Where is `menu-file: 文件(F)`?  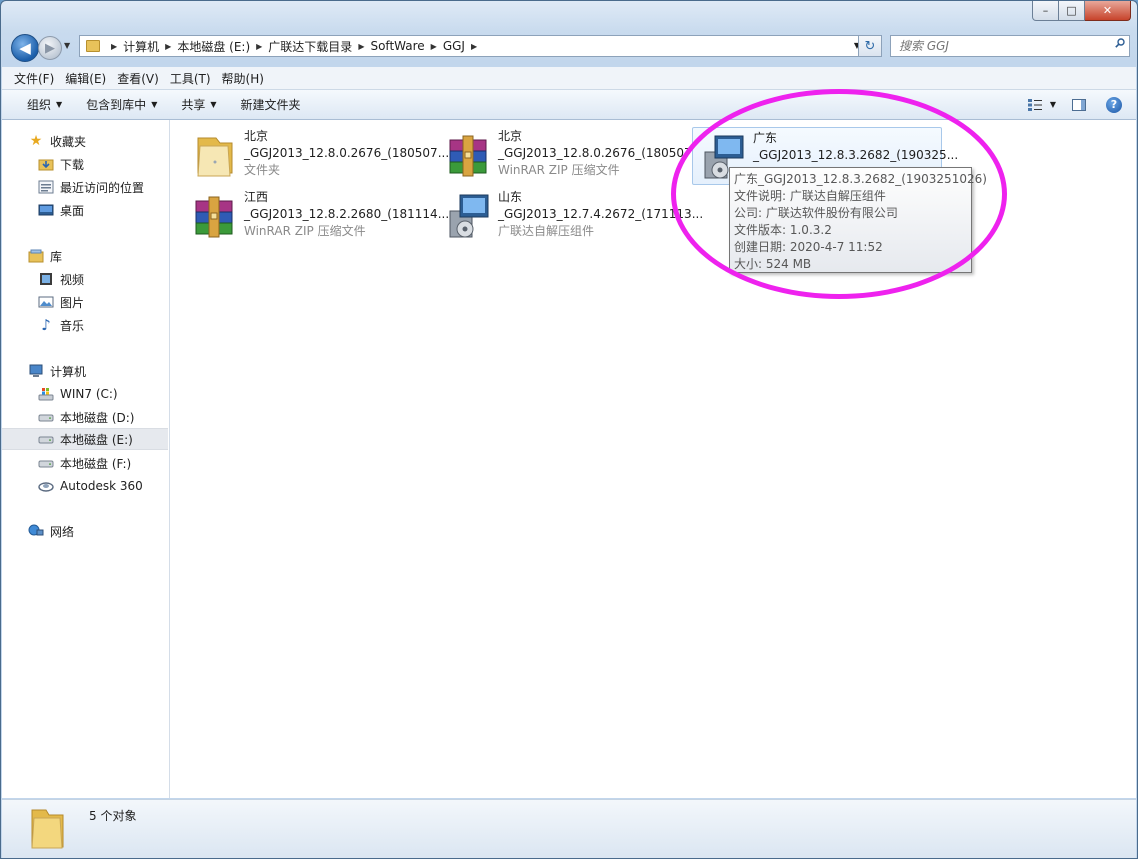 menu-file: 文件(F) is located at coordinates (30, 78).